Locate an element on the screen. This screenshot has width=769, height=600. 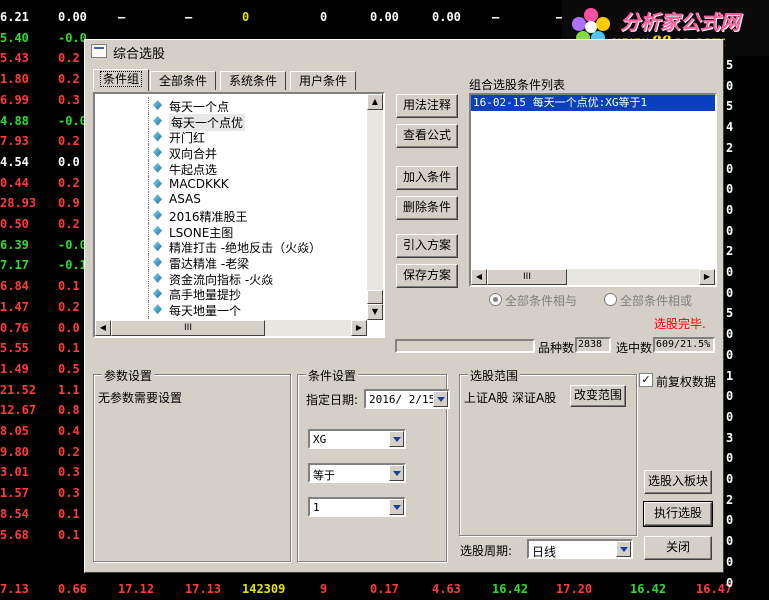
value-select: 1 is located at coordinates (357, 507).